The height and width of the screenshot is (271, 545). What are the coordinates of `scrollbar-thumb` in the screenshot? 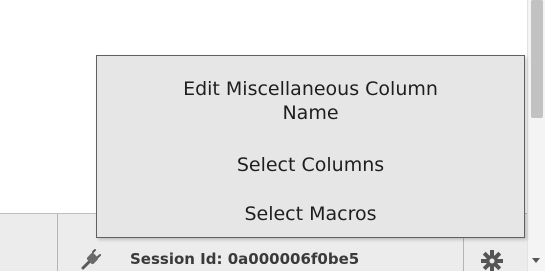 It's located at (537, 59).